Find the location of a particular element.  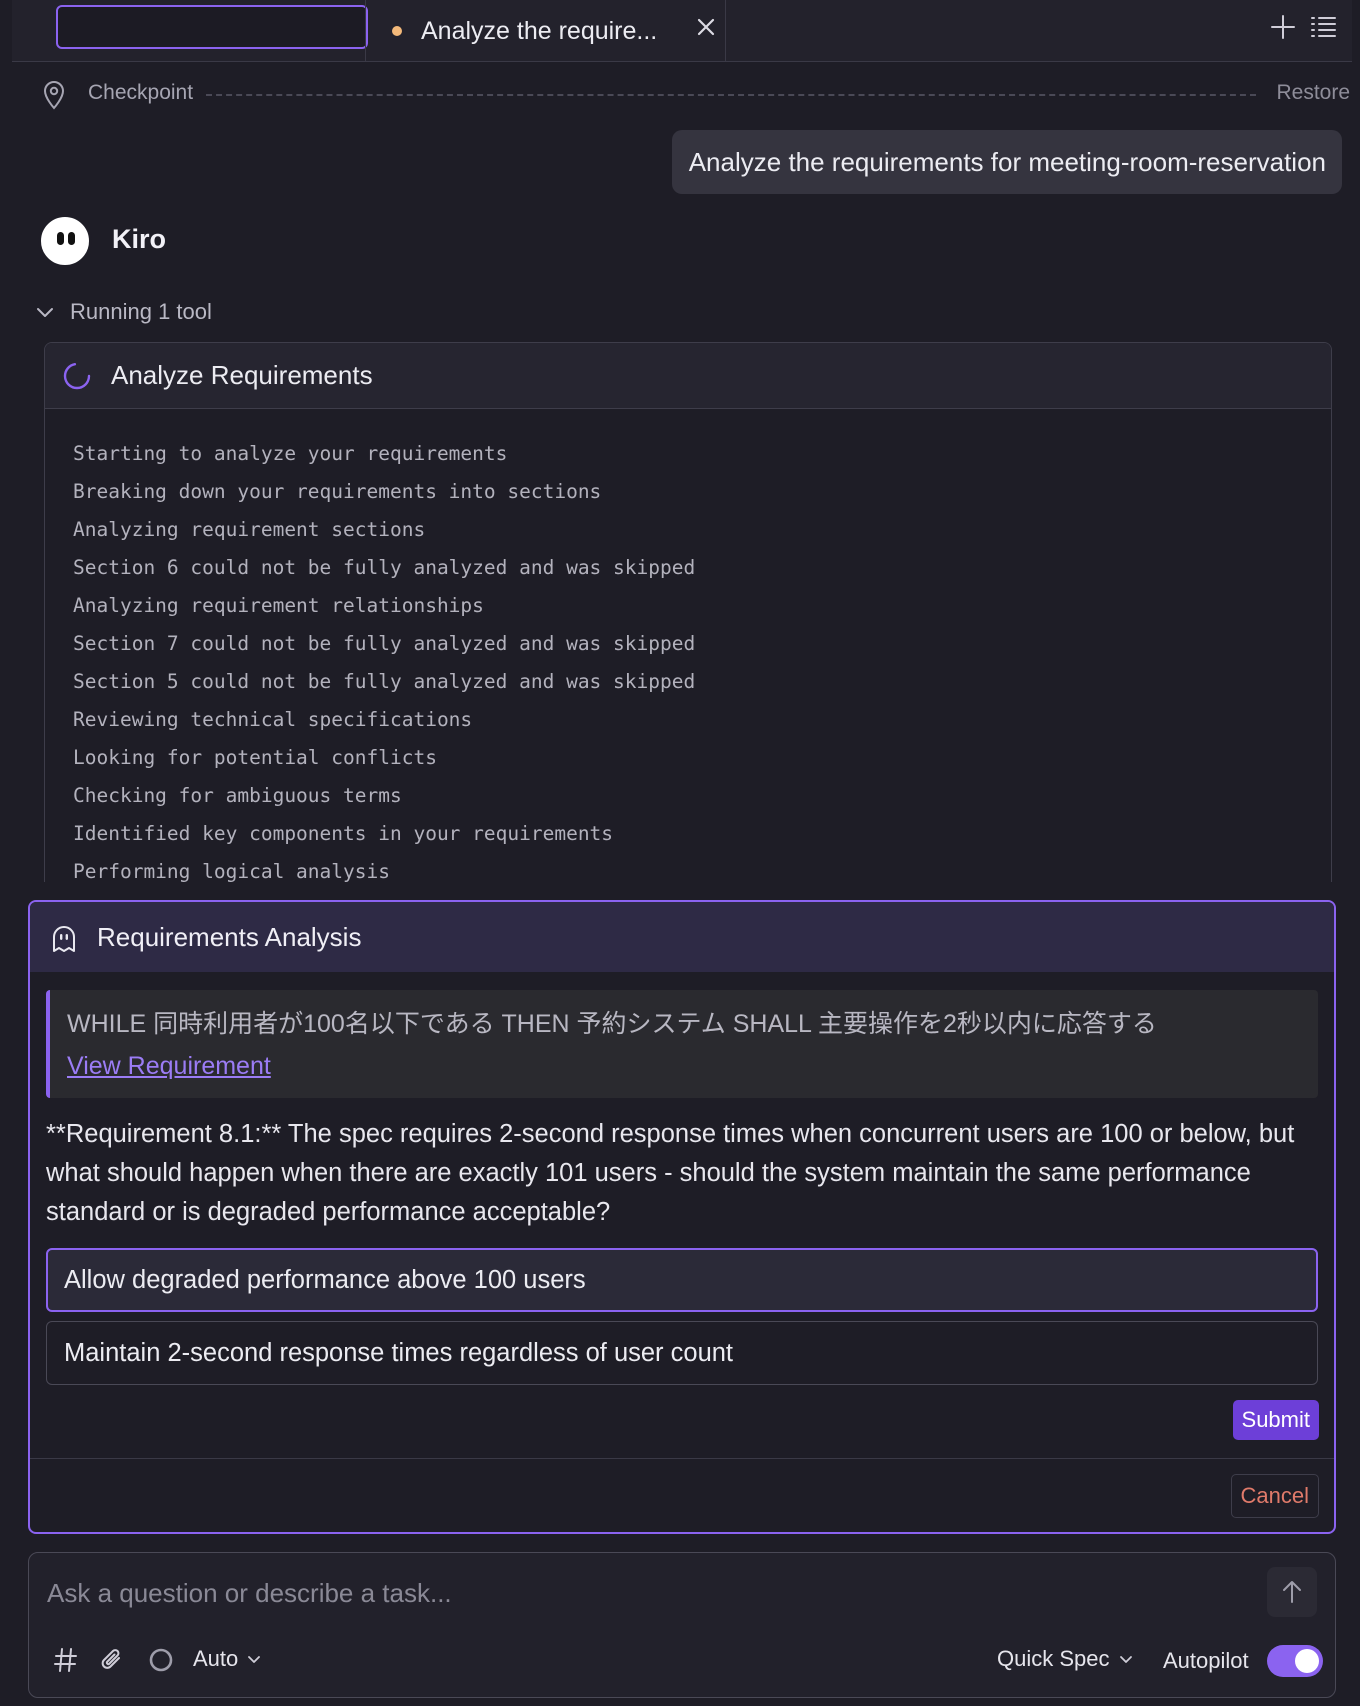

kiro-avatar-icon is located at coordinates (65, 241).